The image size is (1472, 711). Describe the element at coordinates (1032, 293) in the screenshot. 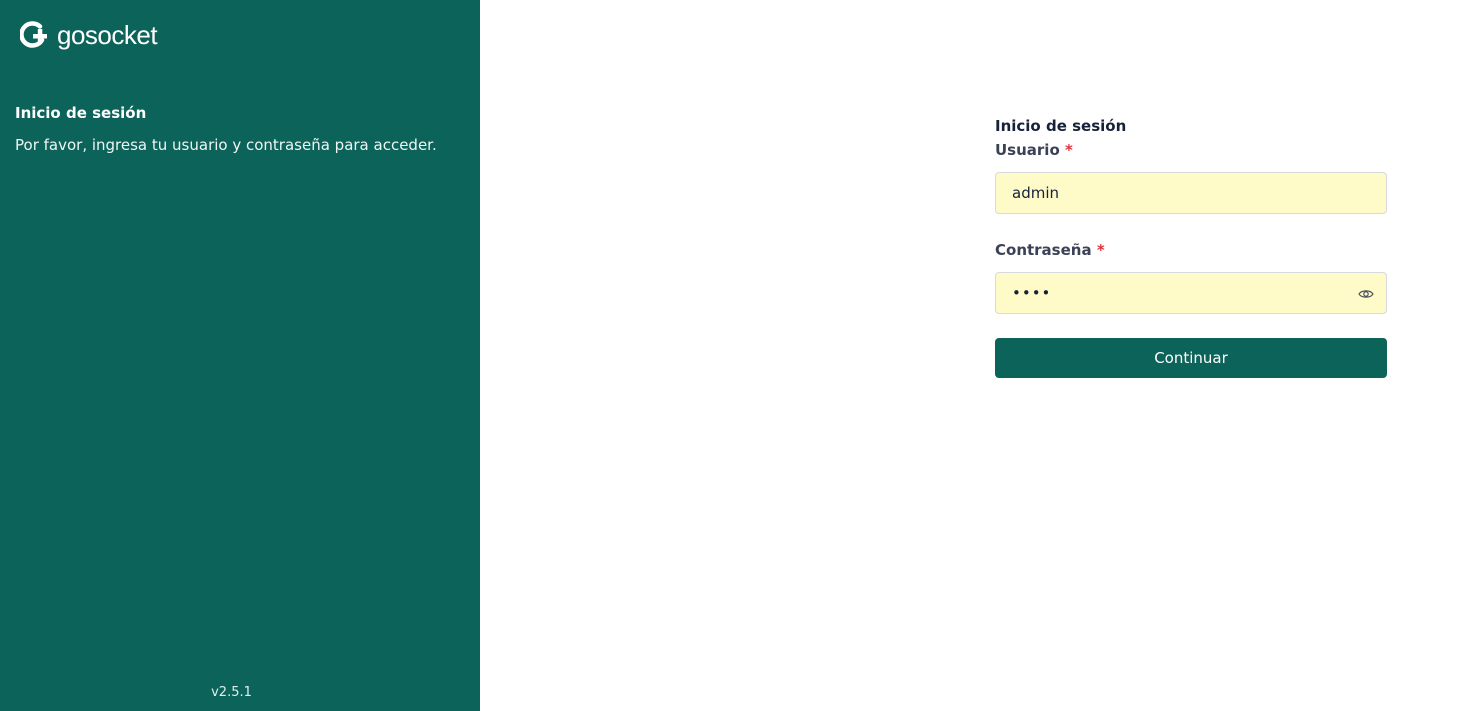

I see `password-masked-value: ••••` at that location.